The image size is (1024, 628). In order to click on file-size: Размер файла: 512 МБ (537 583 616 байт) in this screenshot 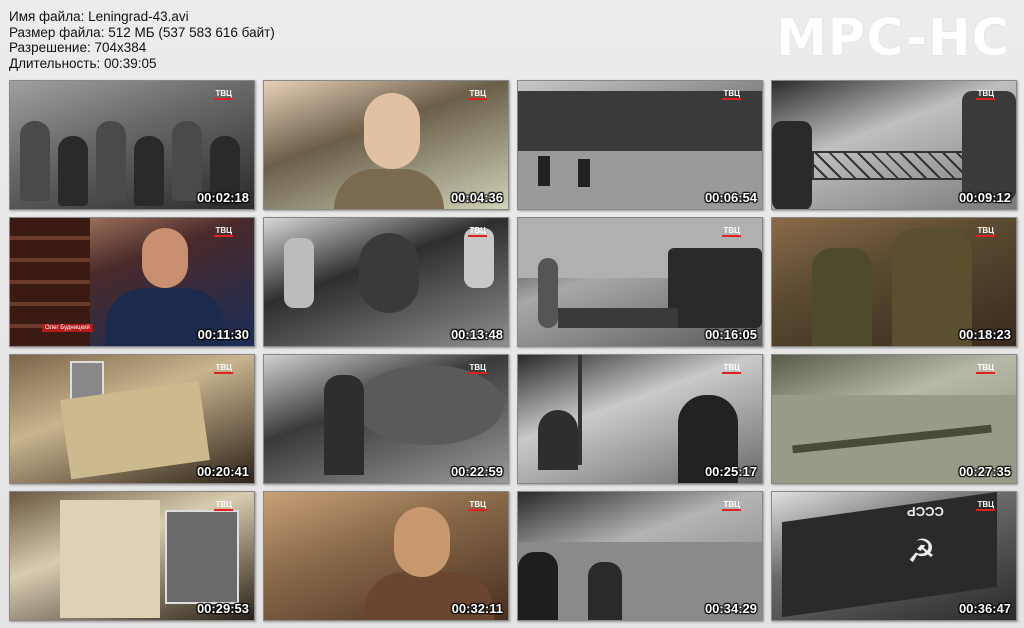, I will do `click(142, 32)`.